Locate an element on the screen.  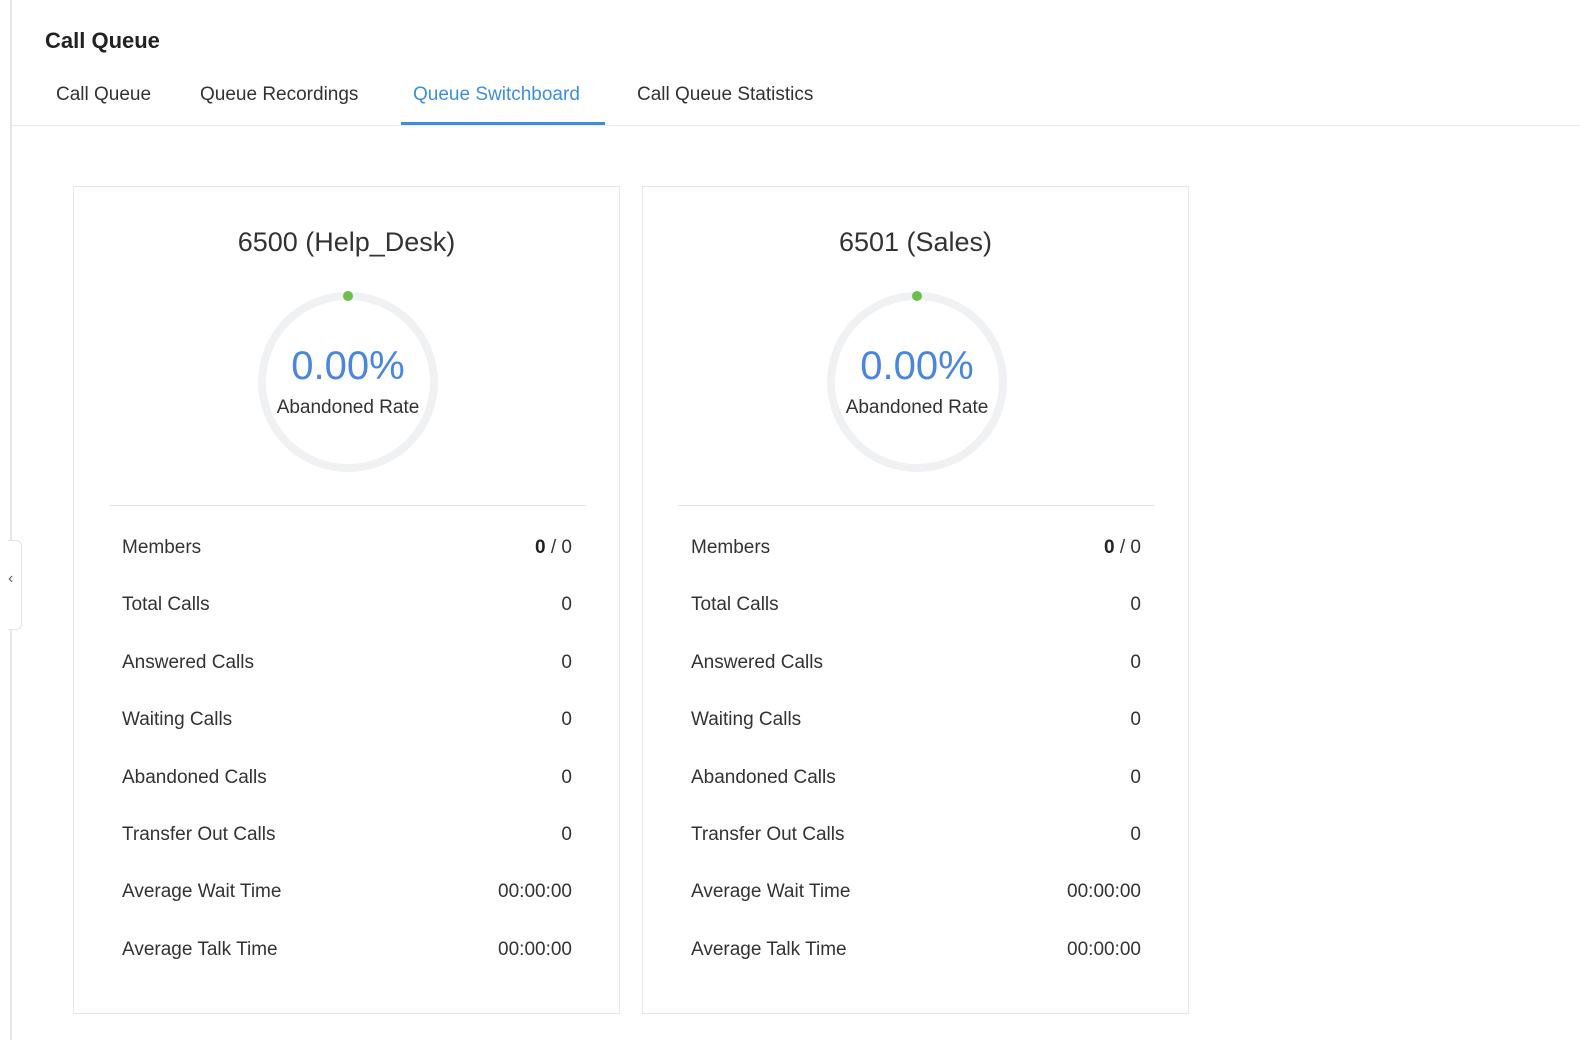
chevron-left-icon: ‹ is located at coordinates (11, 578).